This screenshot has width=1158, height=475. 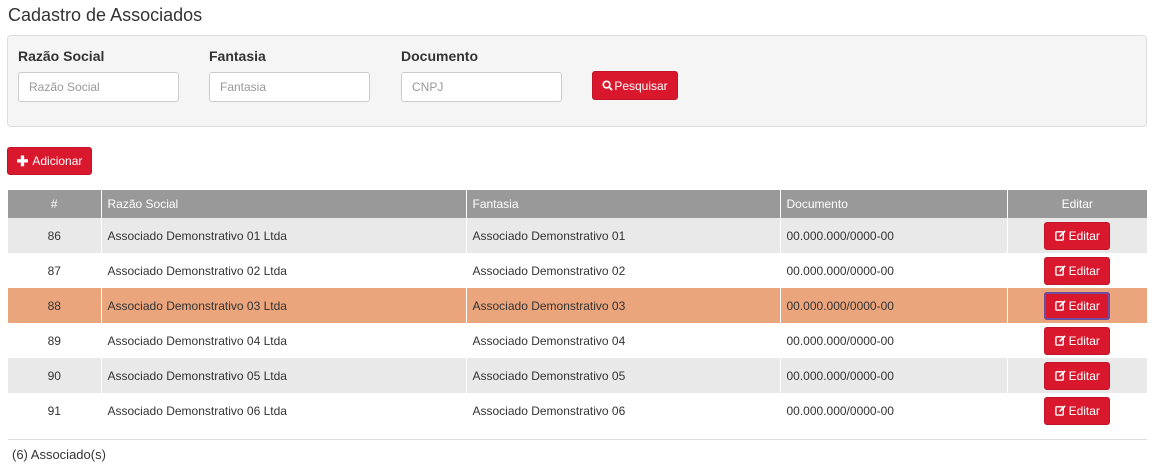 What do you see at coordinates (55, 204) in the screenshot?
I see `column-header-id: #` at bounding box center [55, 204].